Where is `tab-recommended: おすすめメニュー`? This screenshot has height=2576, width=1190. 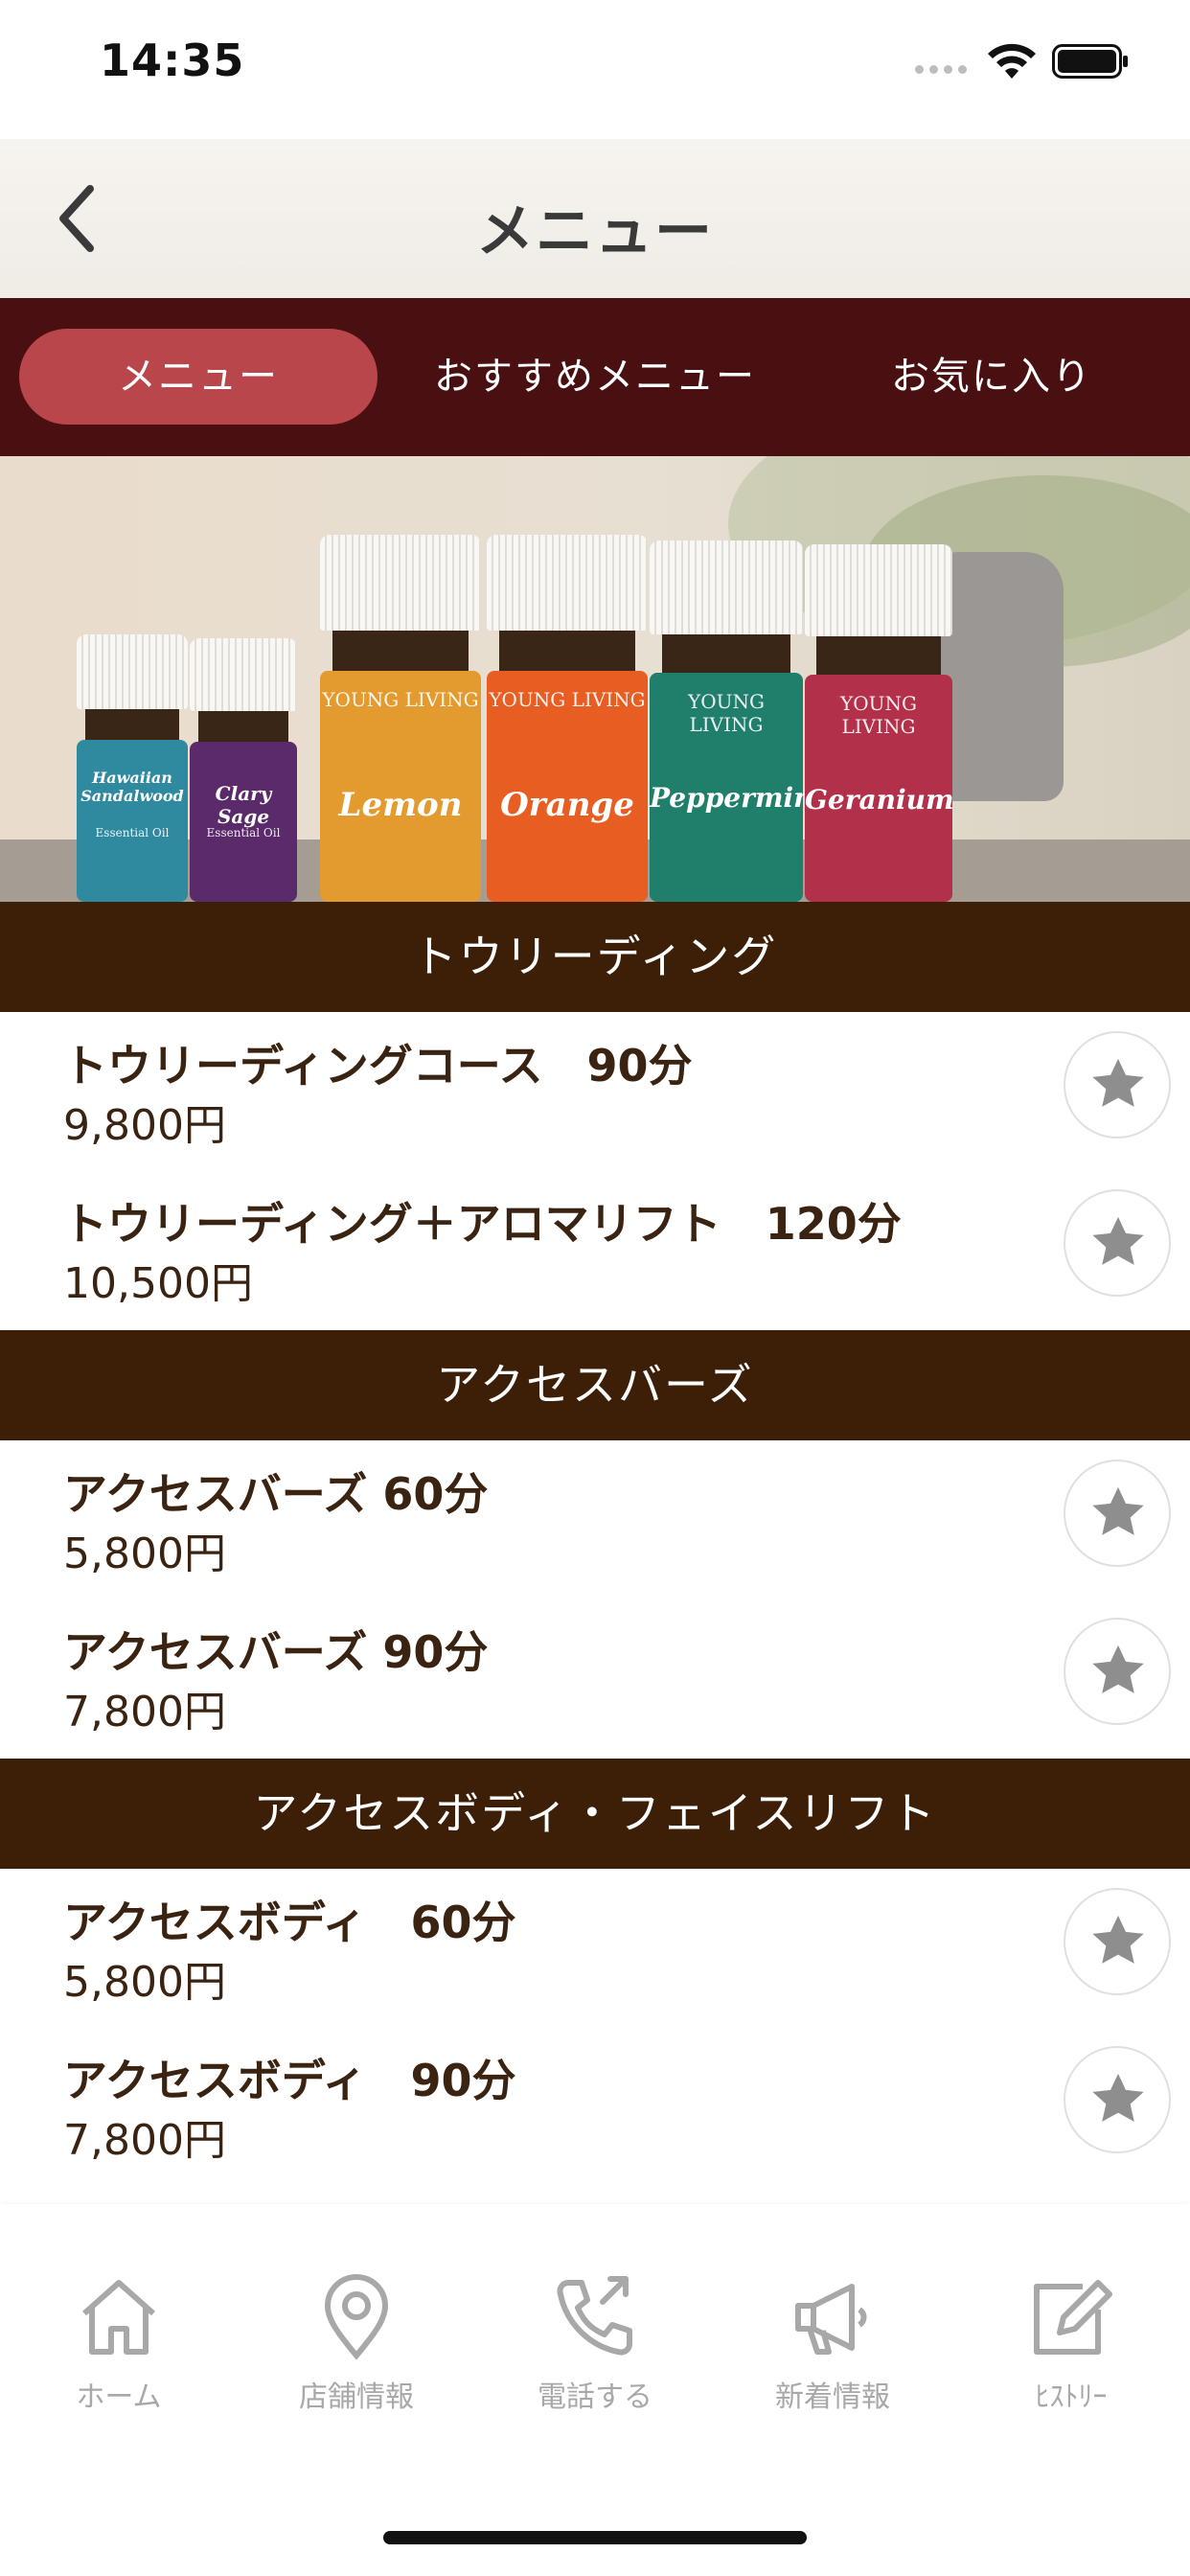 tab-recommended: おすすめメニュー is located at coordinates (595, 377).